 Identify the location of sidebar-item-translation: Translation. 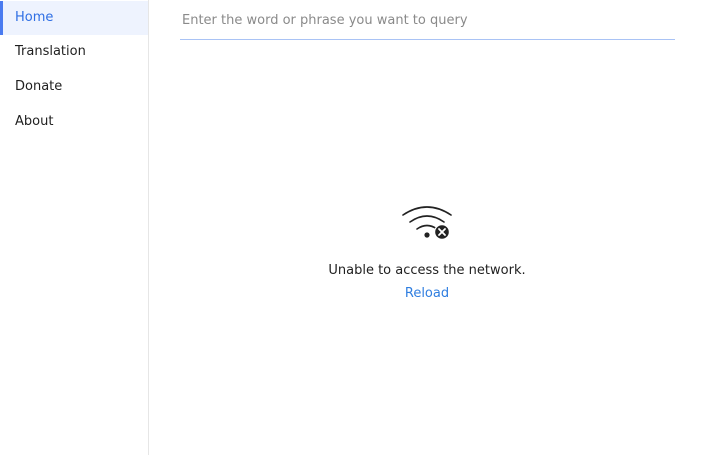
(74, 52).